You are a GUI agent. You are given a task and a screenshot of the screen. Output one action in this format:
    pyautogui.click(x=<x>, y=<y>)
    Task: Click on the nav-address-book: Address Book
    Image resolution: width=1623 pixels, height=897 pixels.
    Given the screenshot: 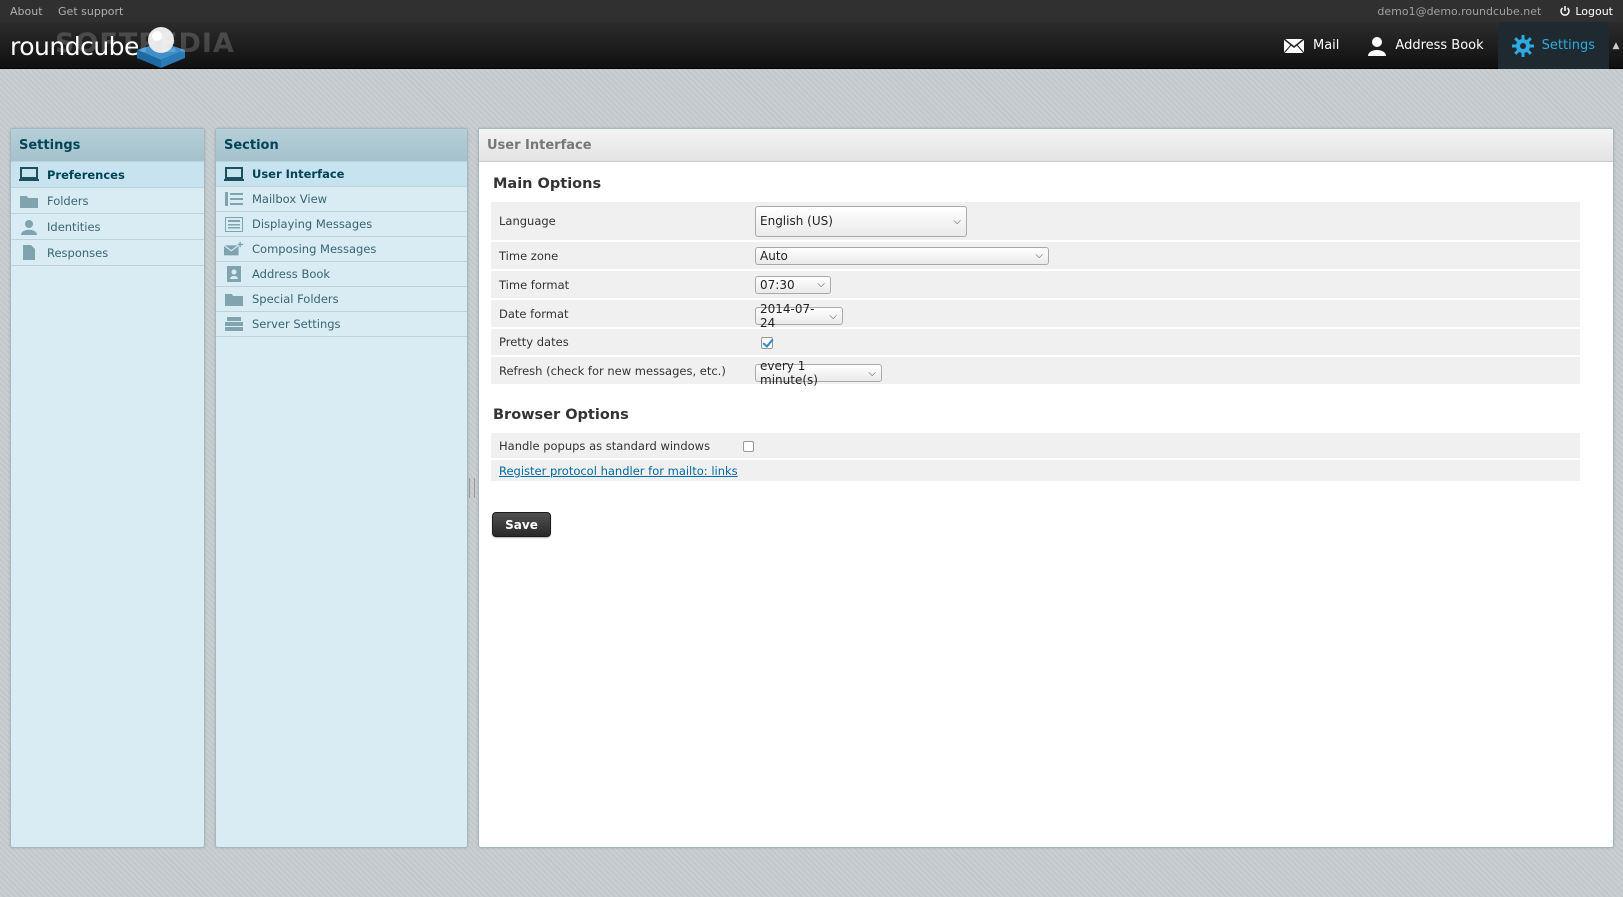 What is the action you would take?
    pyautogui.click(x=1425, y=45)
    